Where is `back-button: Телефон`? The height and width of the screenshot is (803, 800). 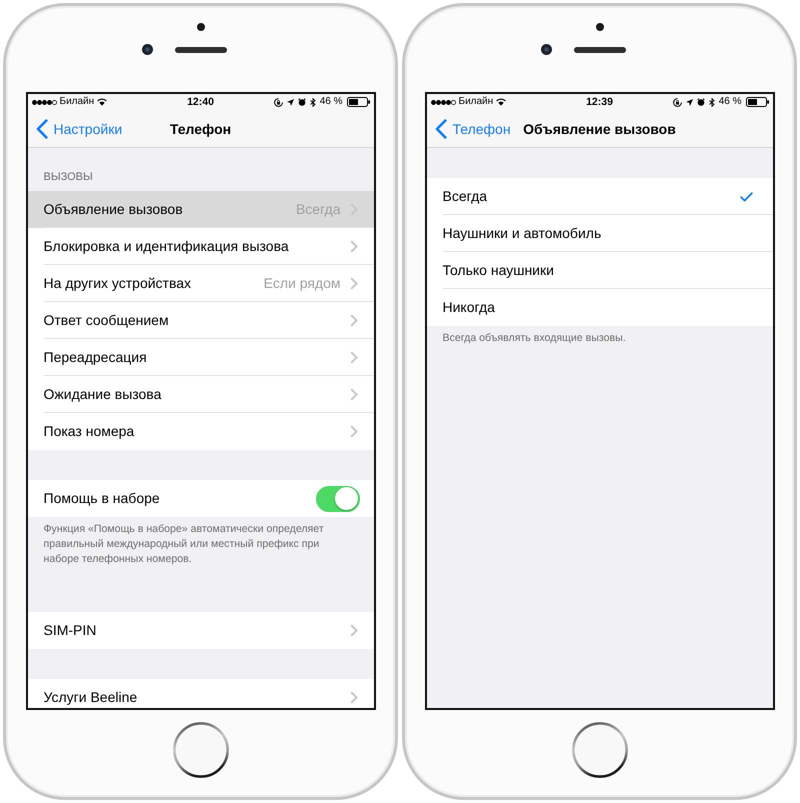
back-button: Телефон is located at coordinates (468, 128).